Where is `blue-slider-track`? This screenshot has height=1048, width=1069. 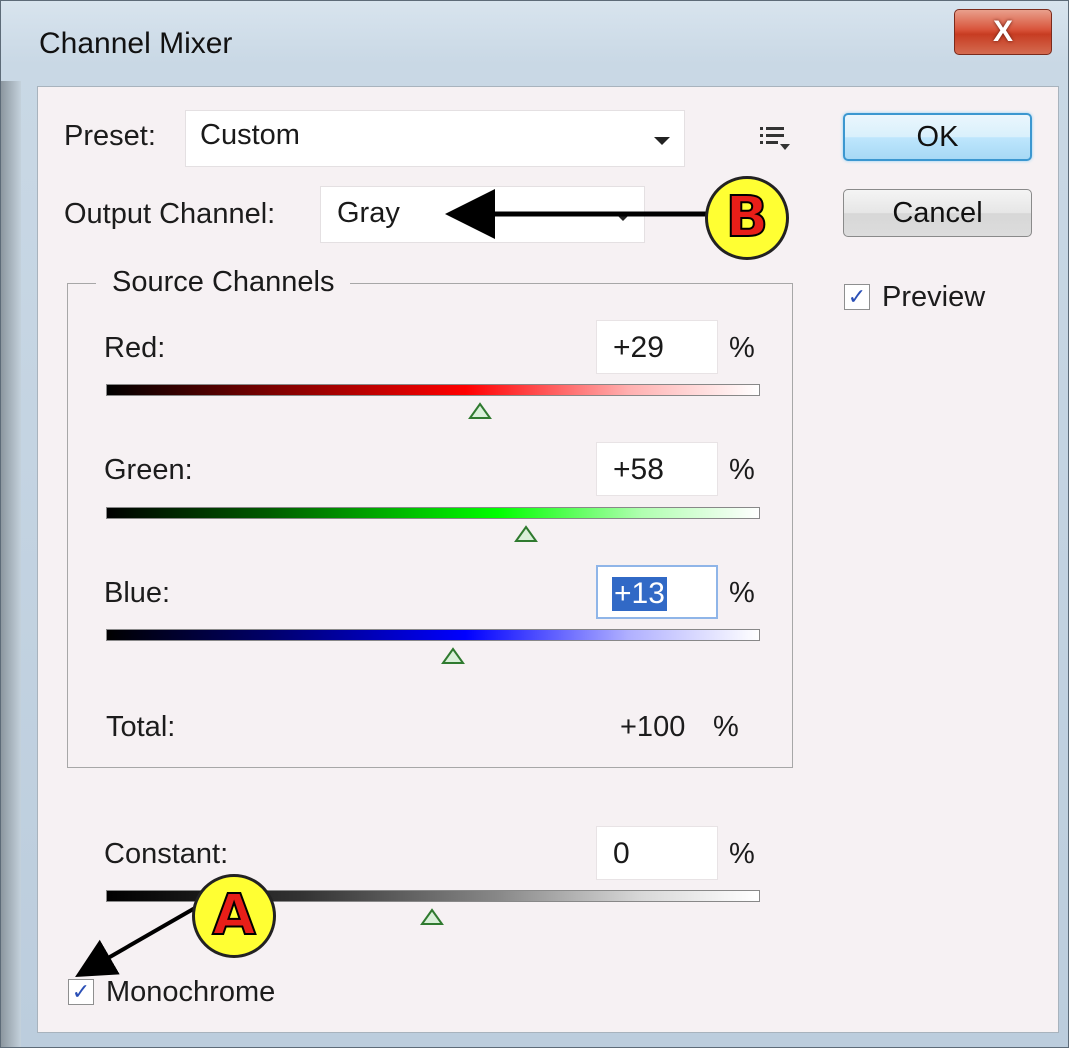
blue-slider-track is located at coordinates (433, 635).